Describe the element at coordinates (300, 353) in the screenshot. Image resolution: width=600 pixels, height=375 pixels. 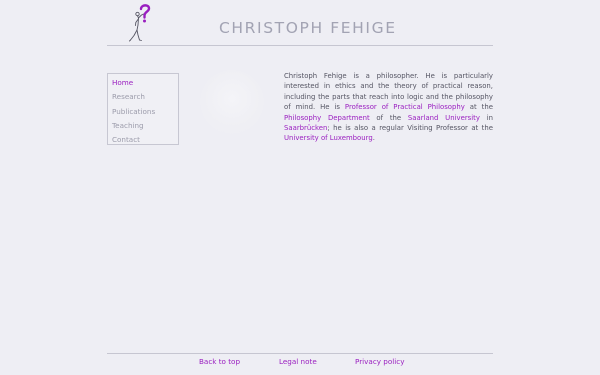
I see `footer-divider` at that location.